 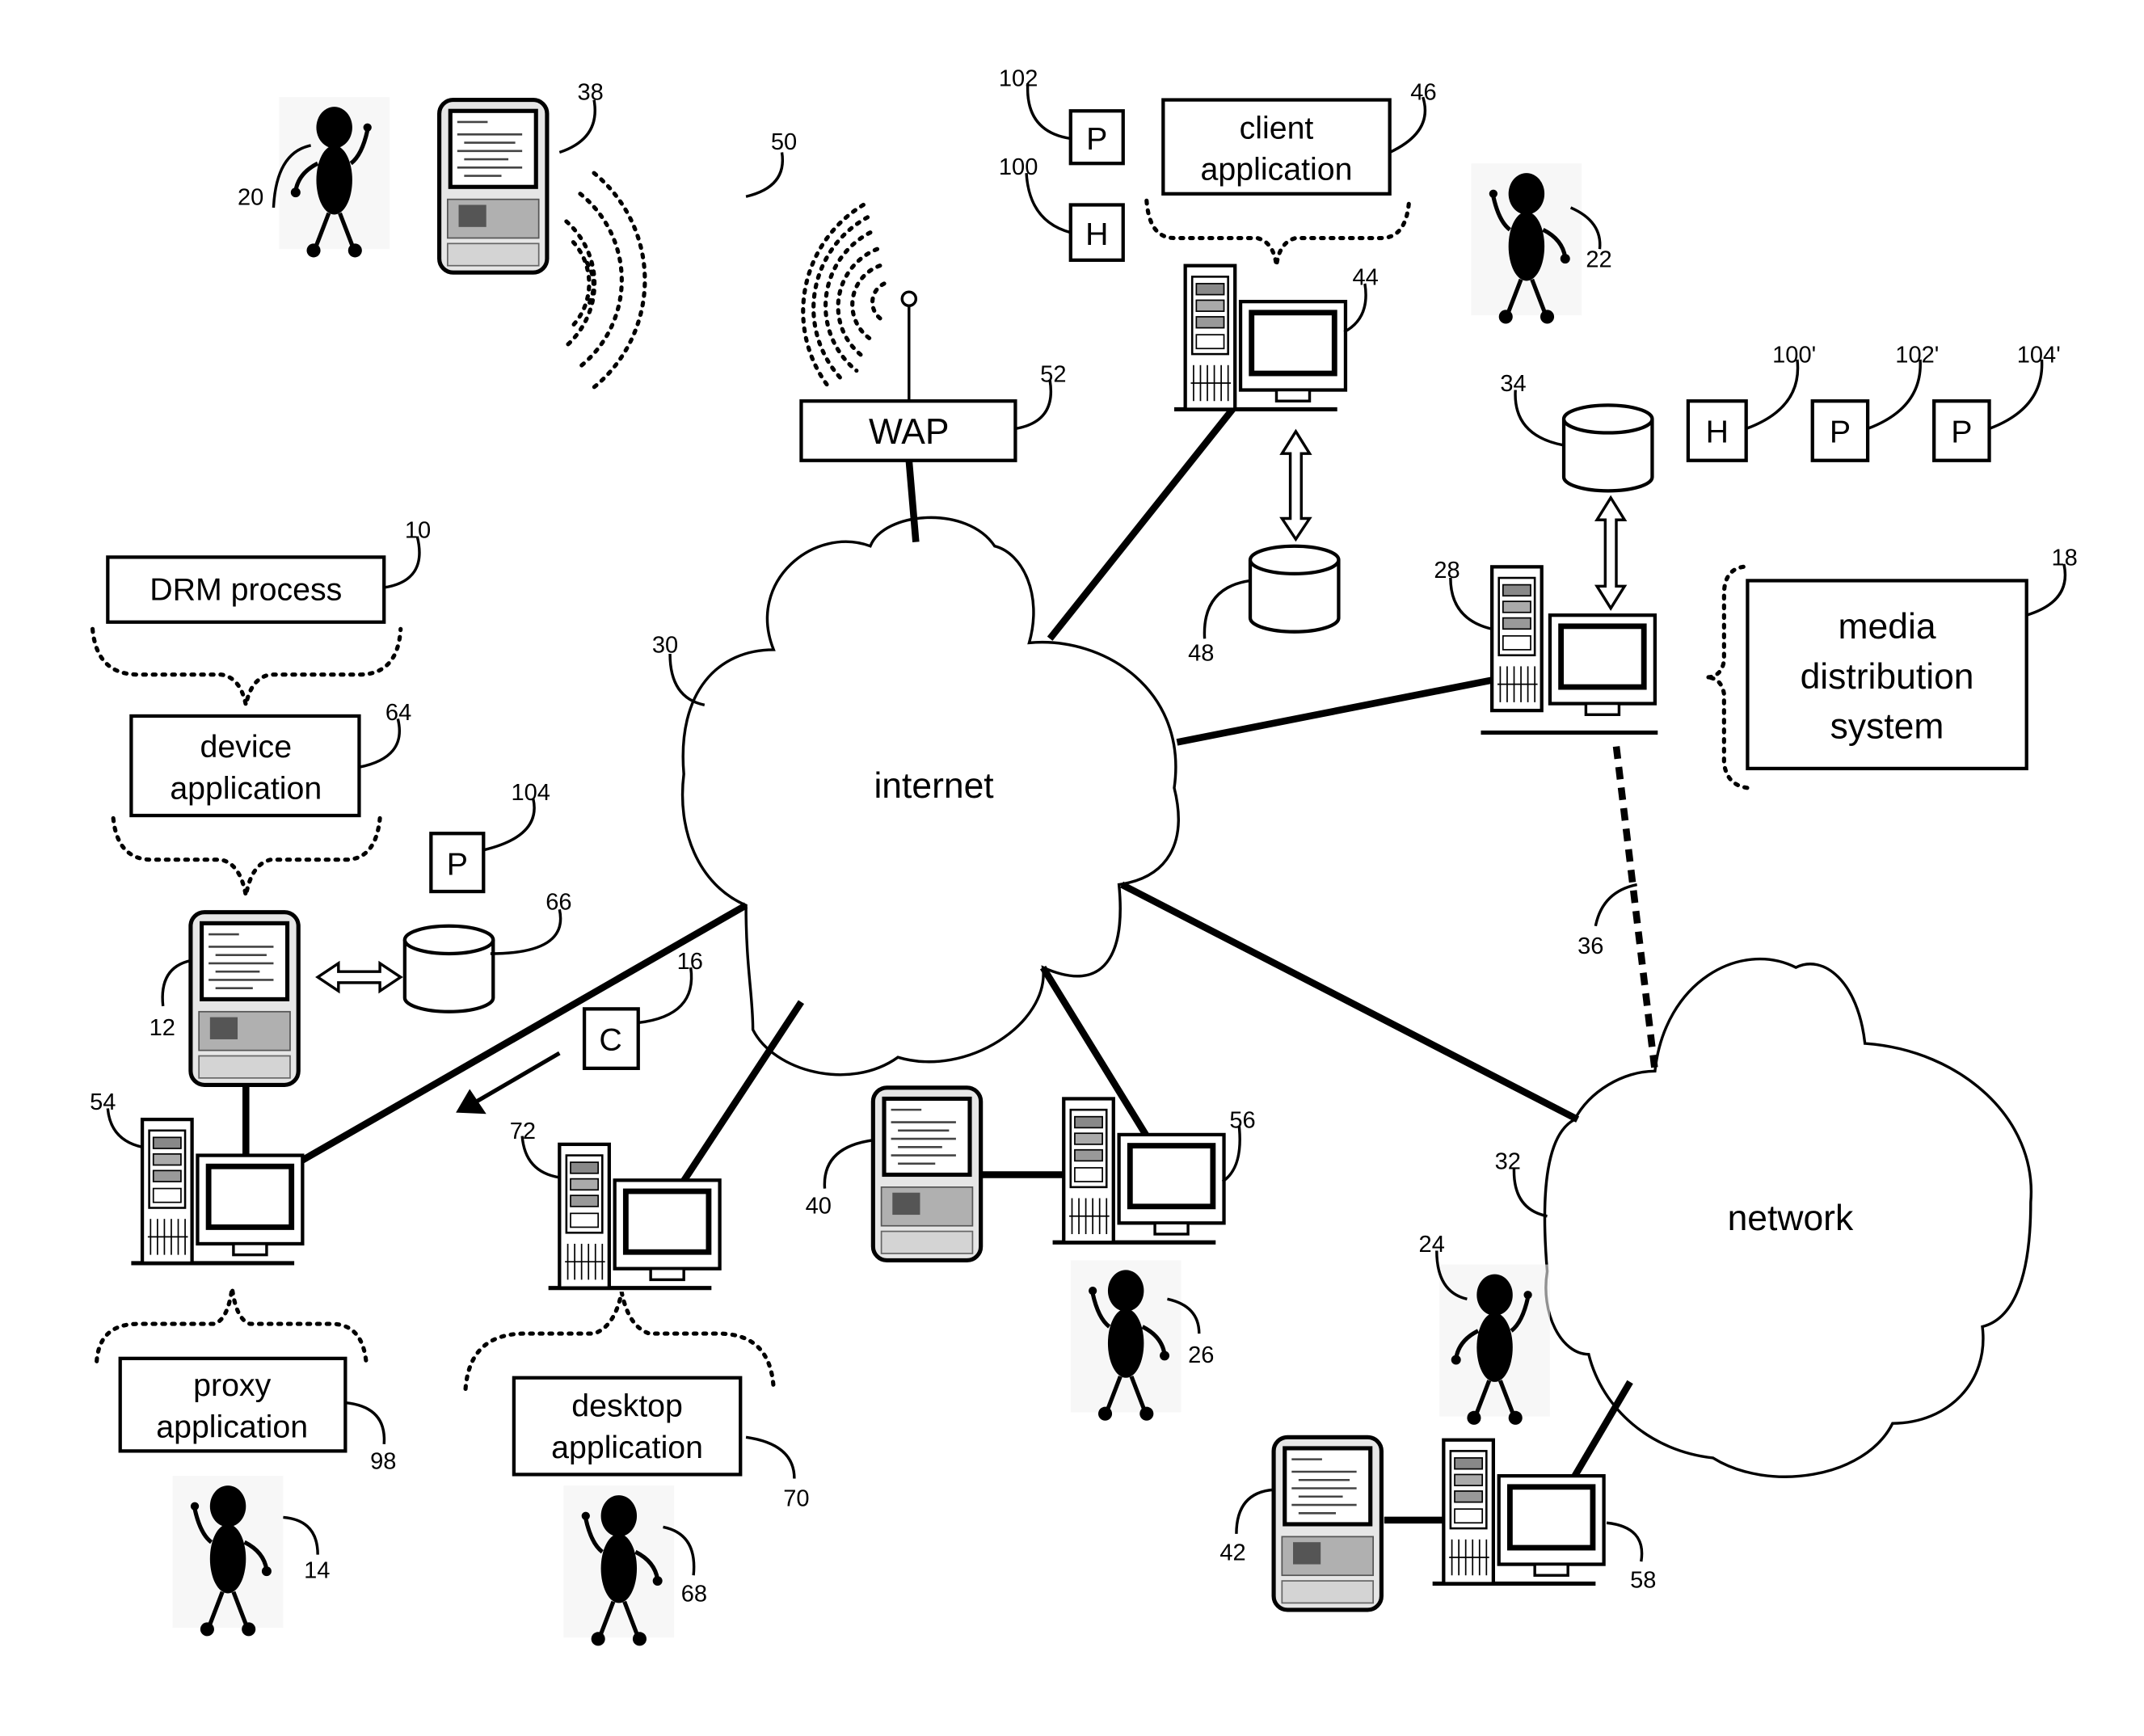 What do you see at coordinates (232, 1385) in the screenshot?
I see `proxy-application-line1: proxy` at bounding box center [232, 1385].